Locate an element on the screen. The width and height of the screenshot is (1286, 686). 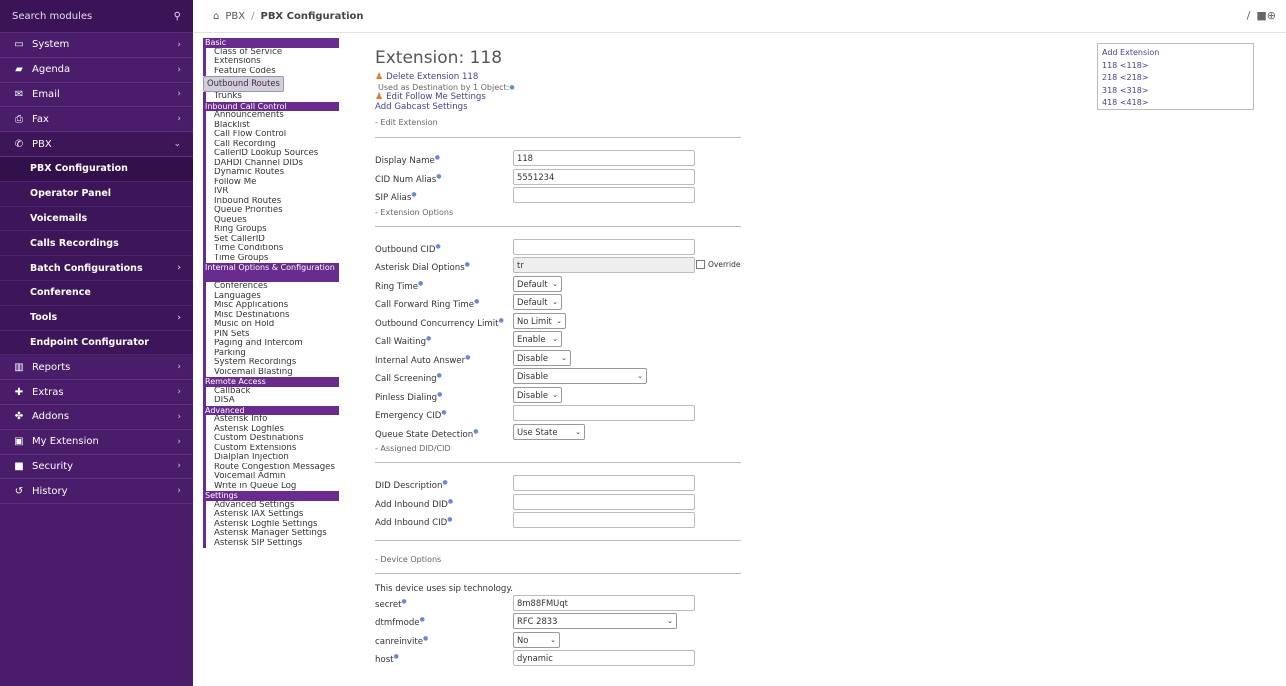
override-checkbox is located at coordinates (700, 264).